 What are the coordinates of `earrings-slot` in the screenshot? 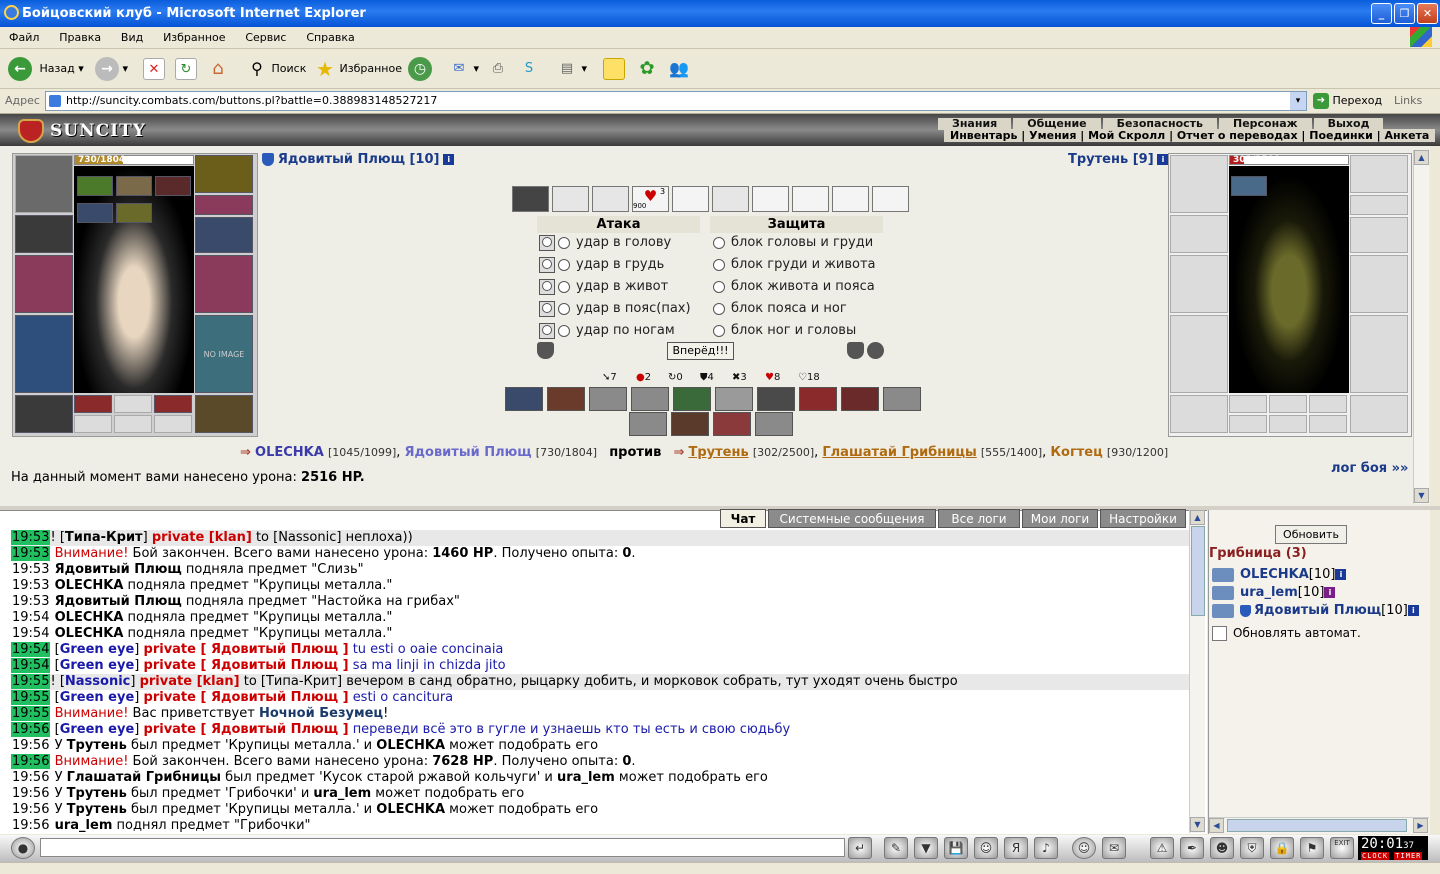 It's located at (224, 205).